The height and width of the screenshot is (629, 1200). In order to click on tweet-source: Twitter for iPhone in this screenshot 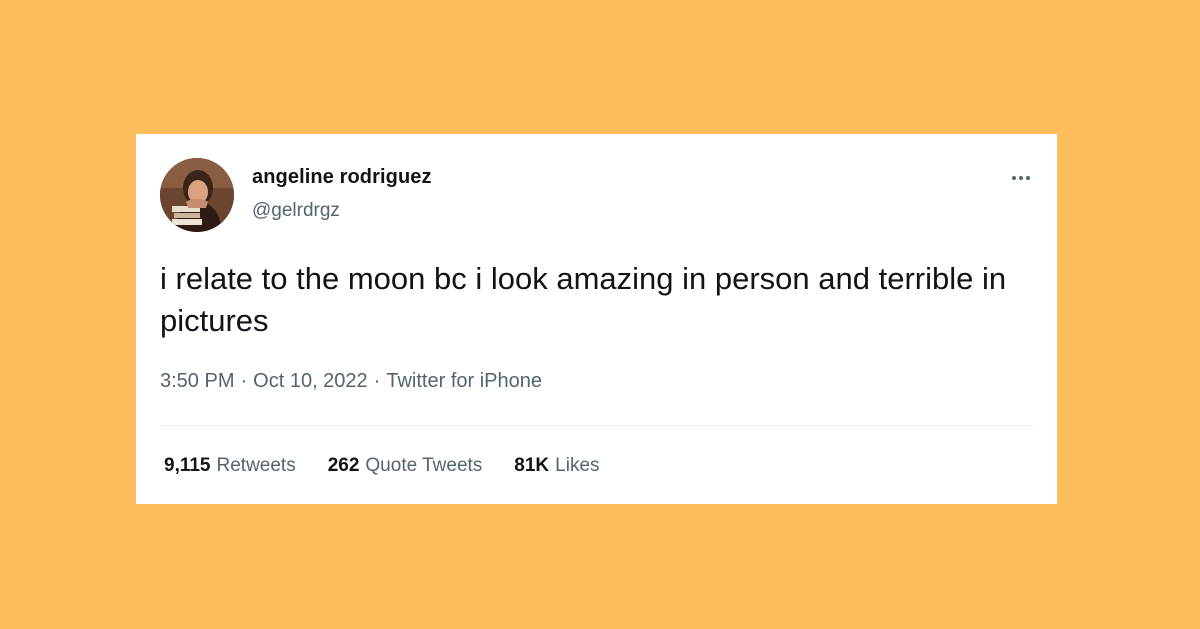, I will do `click(464, 381)`.